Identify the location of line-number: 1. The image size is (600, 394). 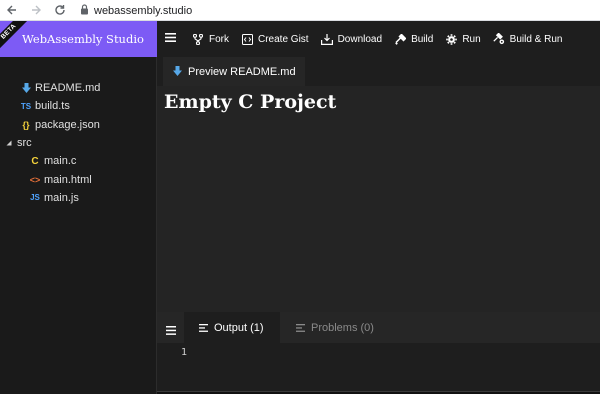
(184, 352).